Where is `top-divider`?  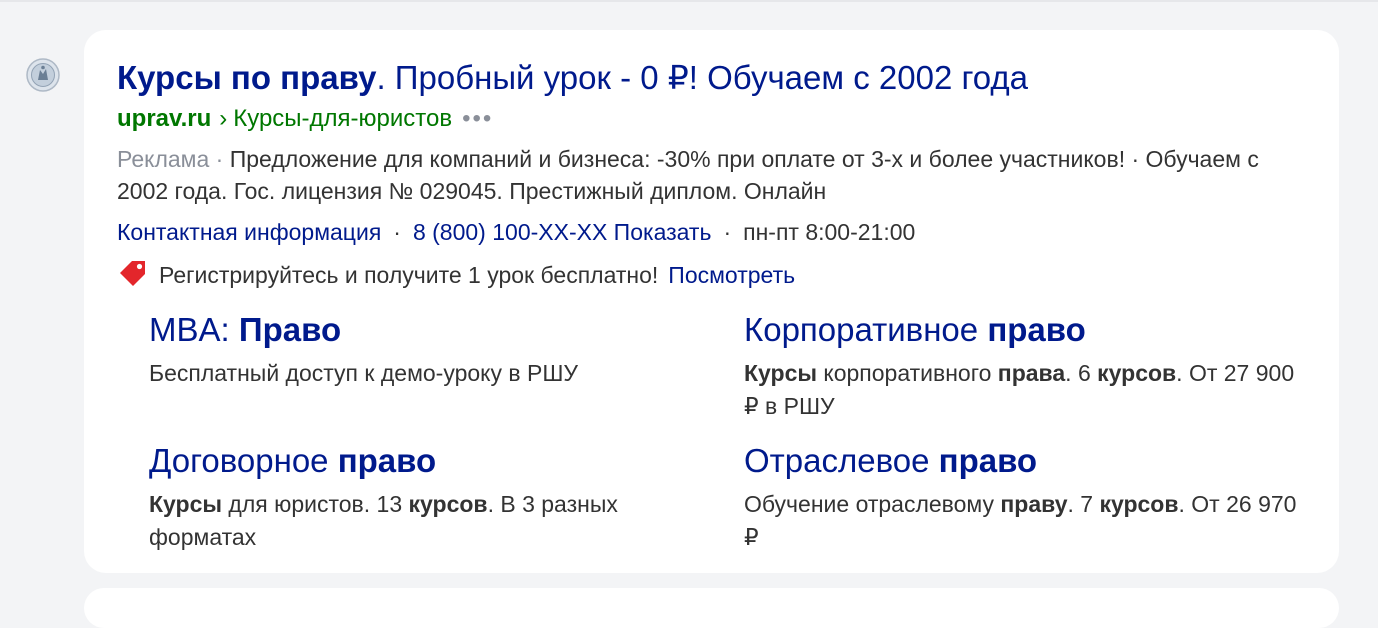 top-divider is located at coordinates (689, 1).